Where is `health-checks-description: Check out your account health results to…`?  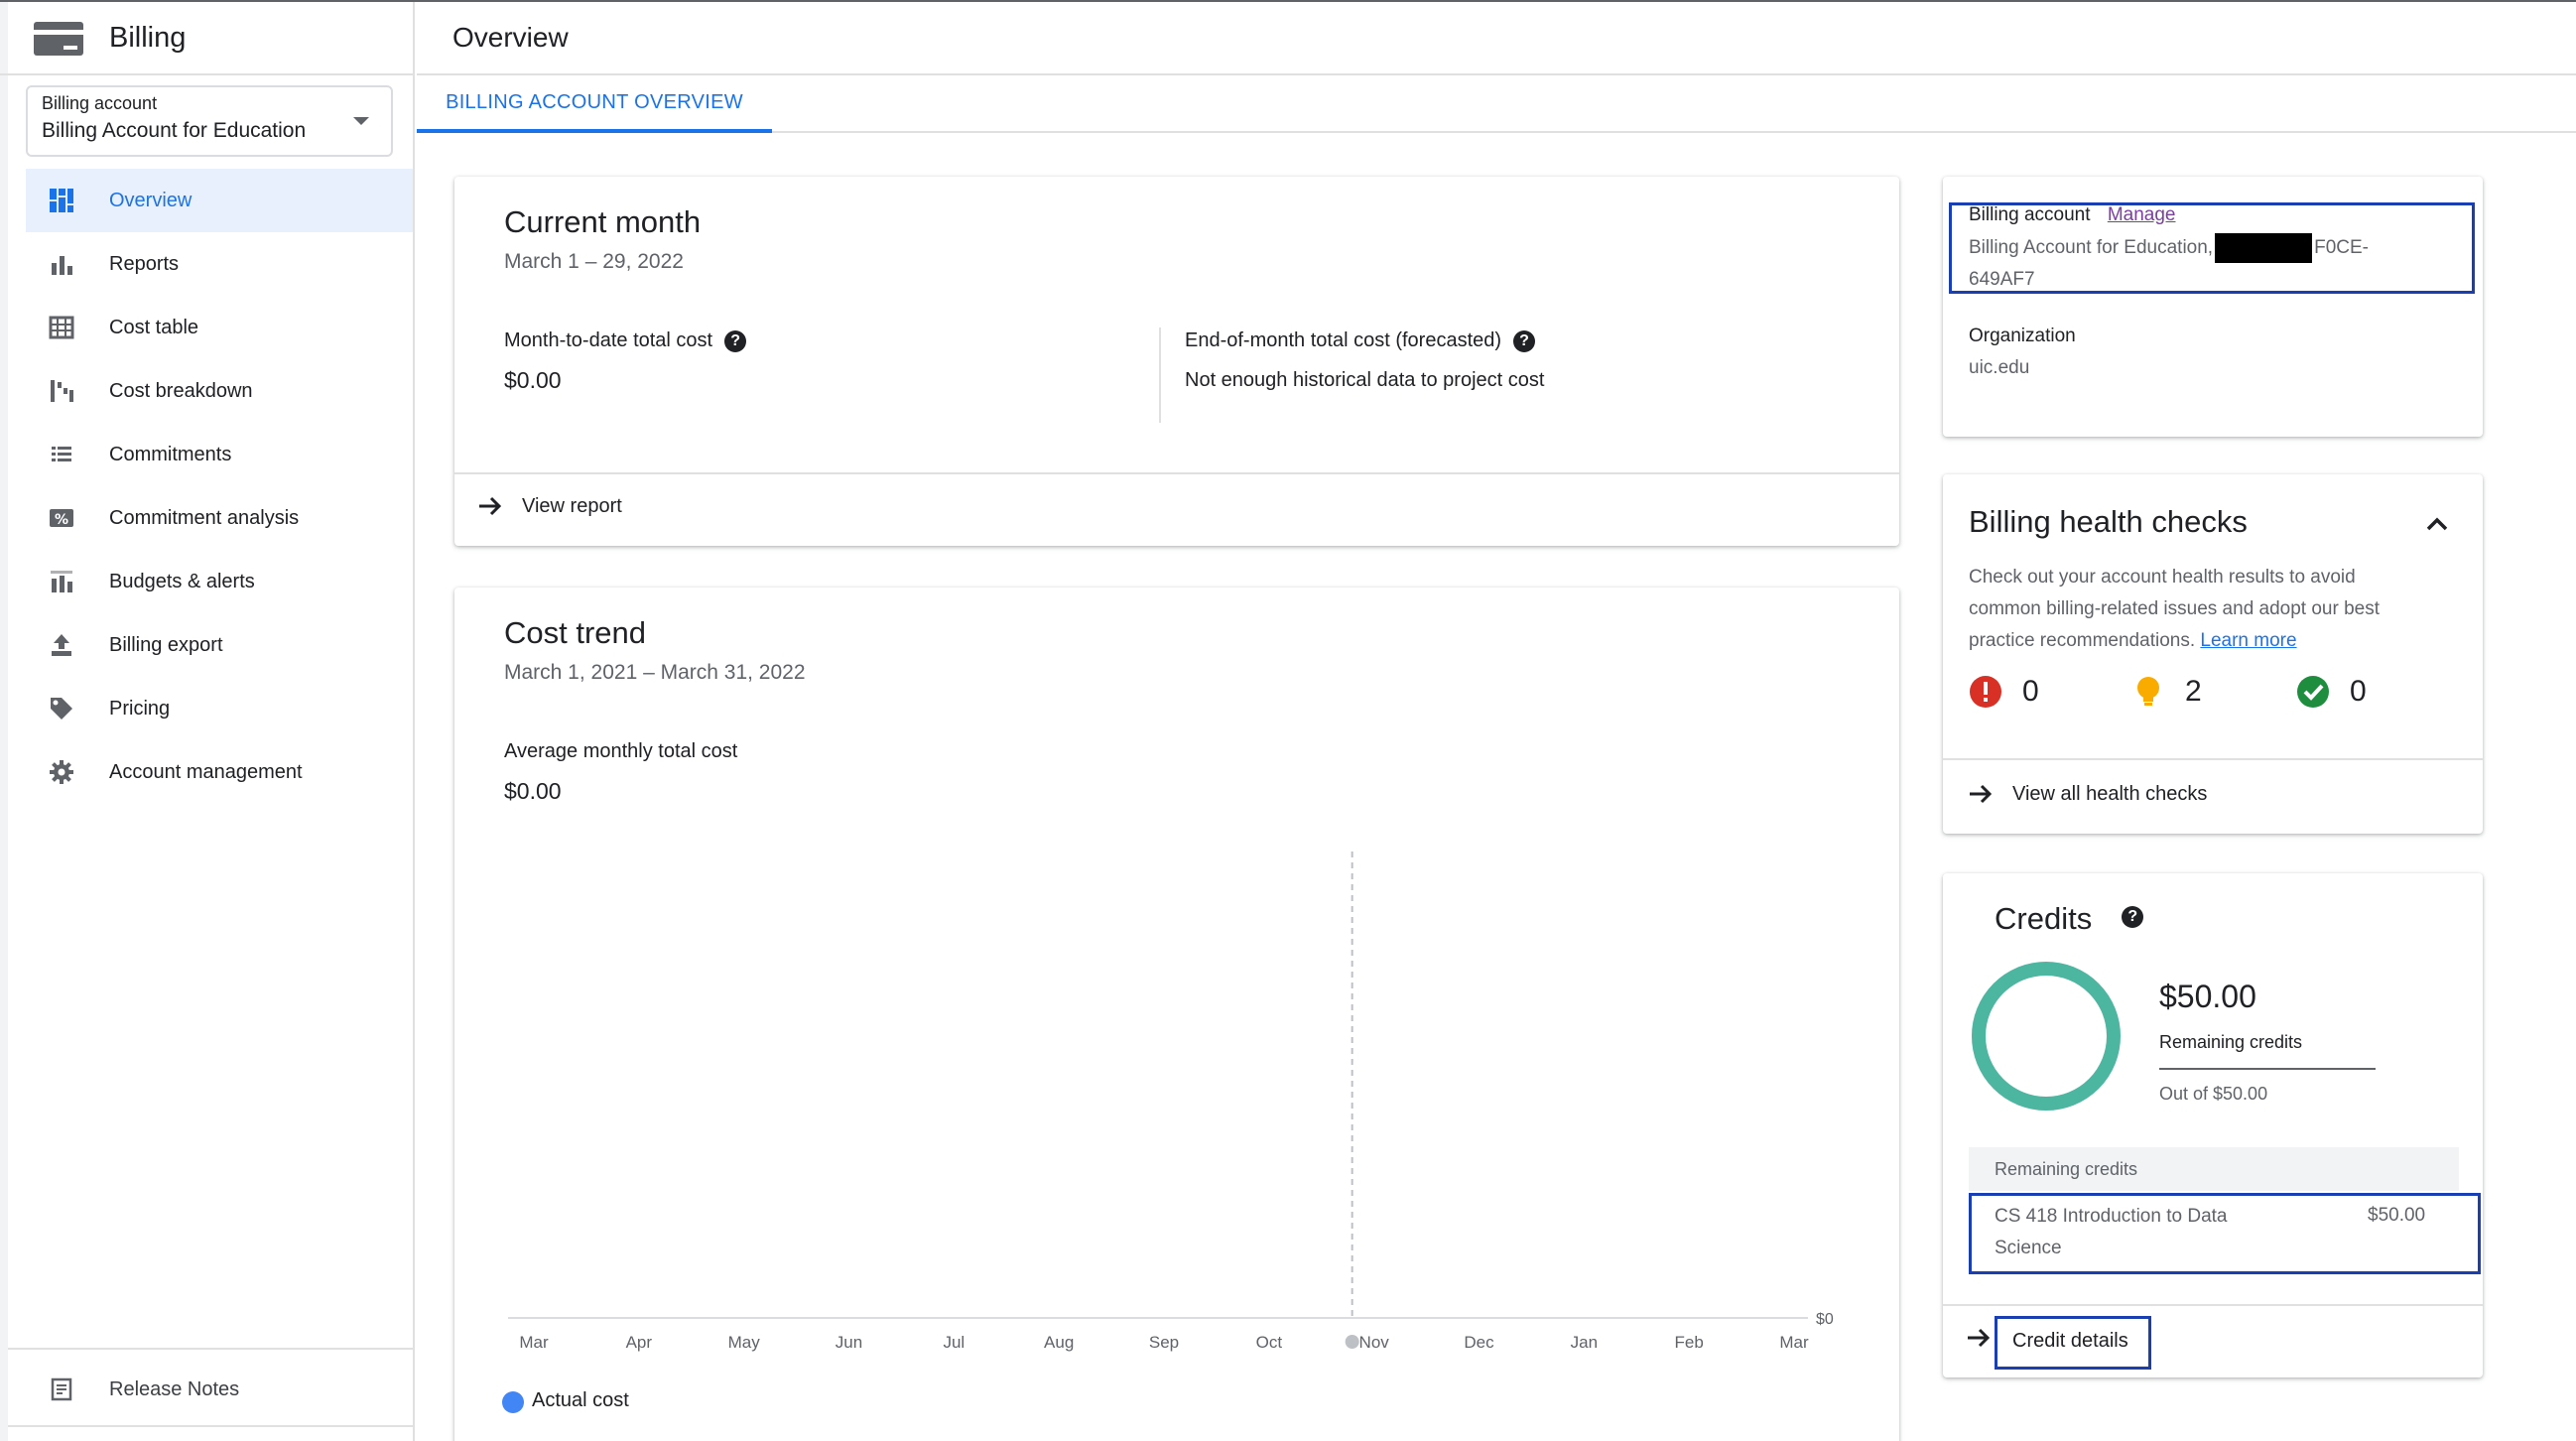
health-checks-description: Check out your account health results to… is located at coordinates (2222, 609).